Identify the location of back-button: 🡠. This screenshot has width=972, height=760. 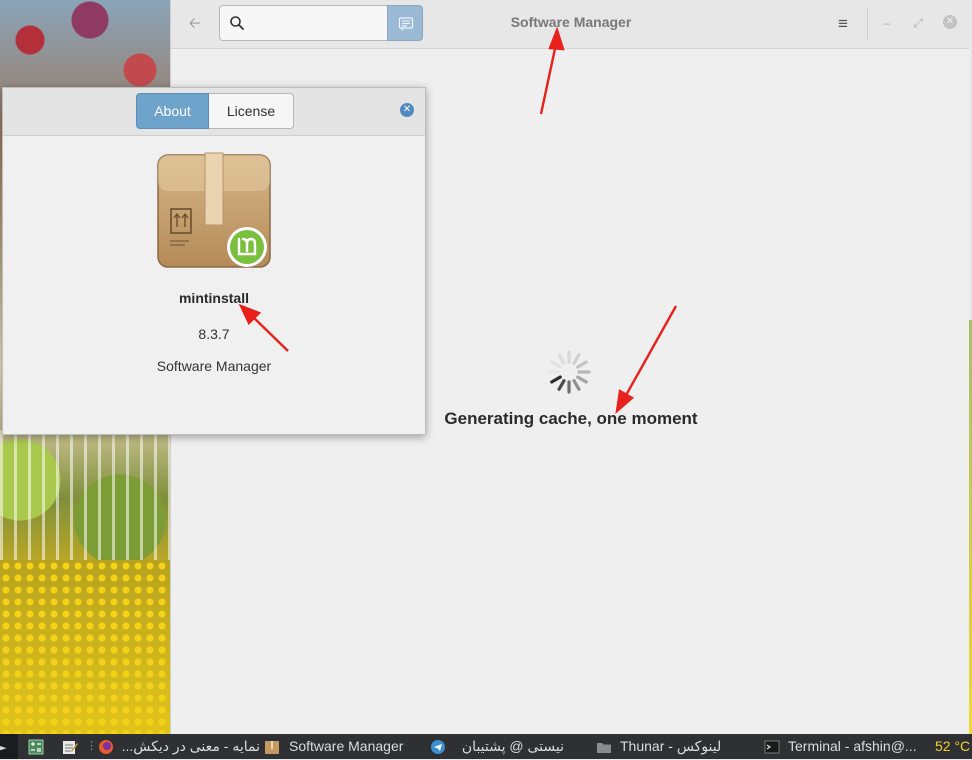
(195, 24).